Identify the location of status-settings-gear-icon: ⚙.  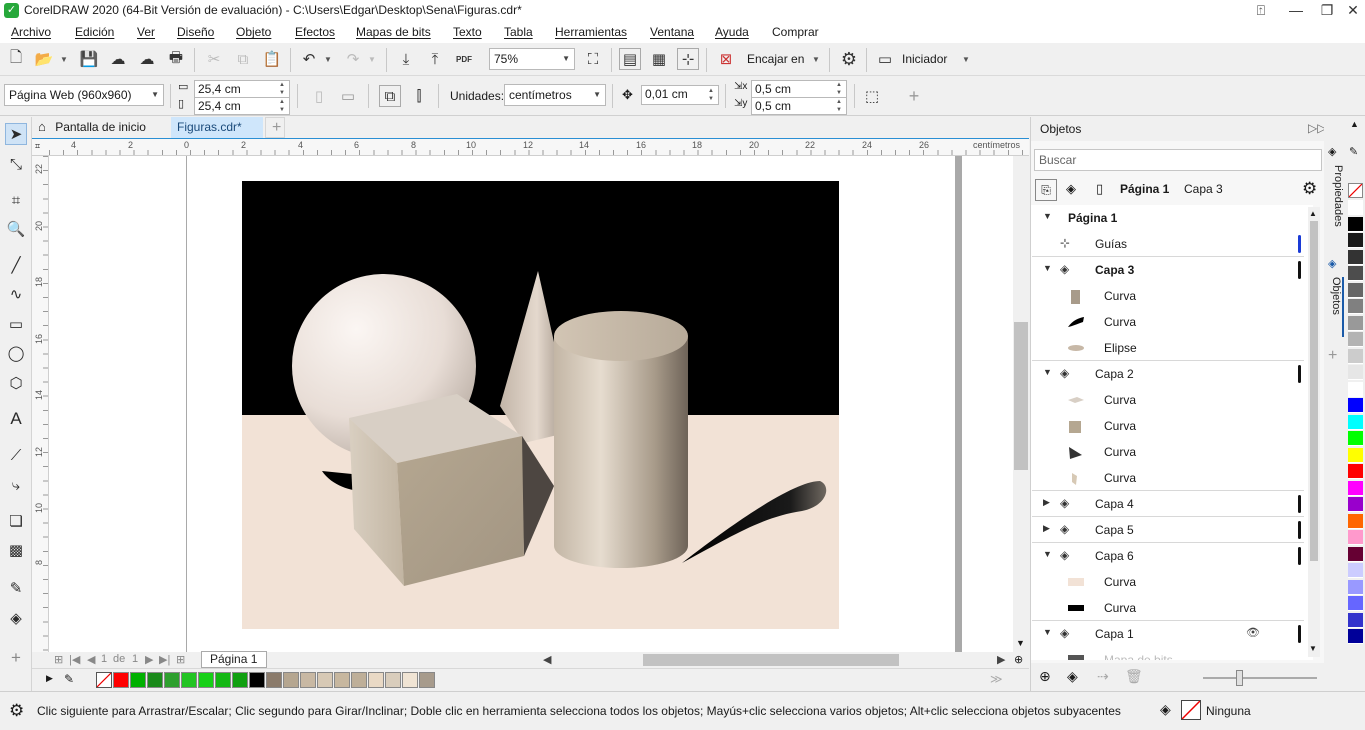
(16, 711).